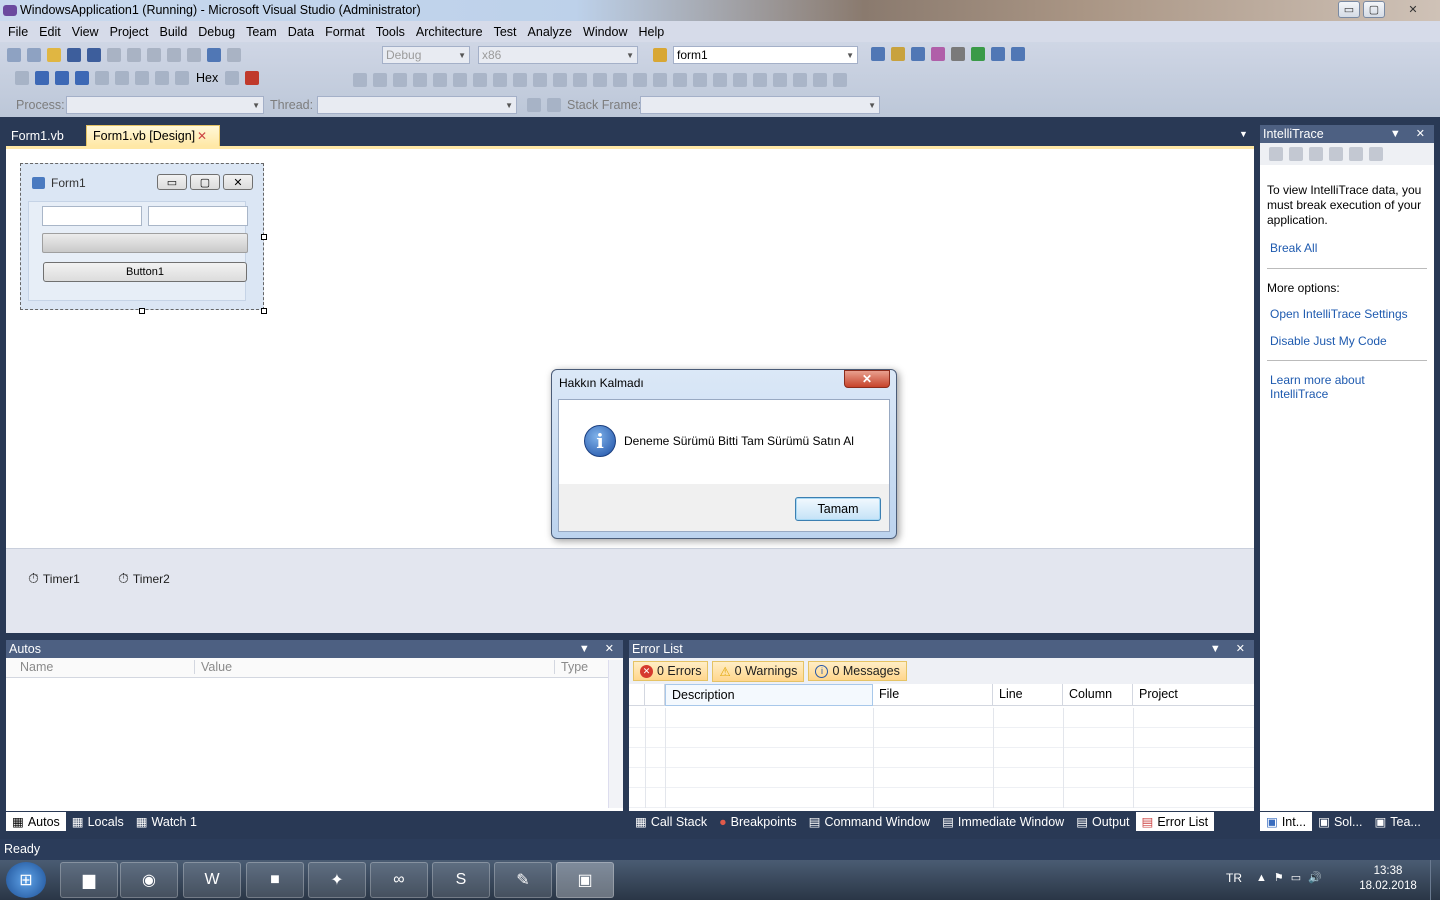 Image resolution: width=1440 pixels, height=900 pixels. Describe the element at coordinates (390, 32) in the screenshot. I see `menu-tools: Tools` at that location.